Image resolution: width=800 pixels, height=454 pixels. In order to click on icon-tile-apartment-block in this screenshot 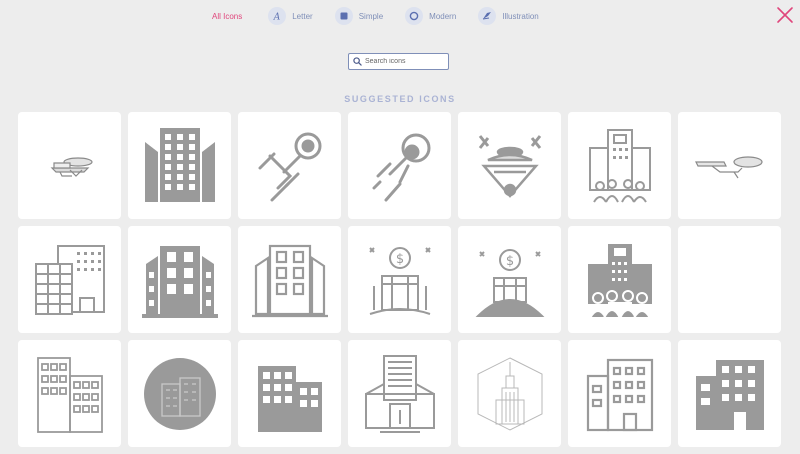, I will do `click(619, 393)`.